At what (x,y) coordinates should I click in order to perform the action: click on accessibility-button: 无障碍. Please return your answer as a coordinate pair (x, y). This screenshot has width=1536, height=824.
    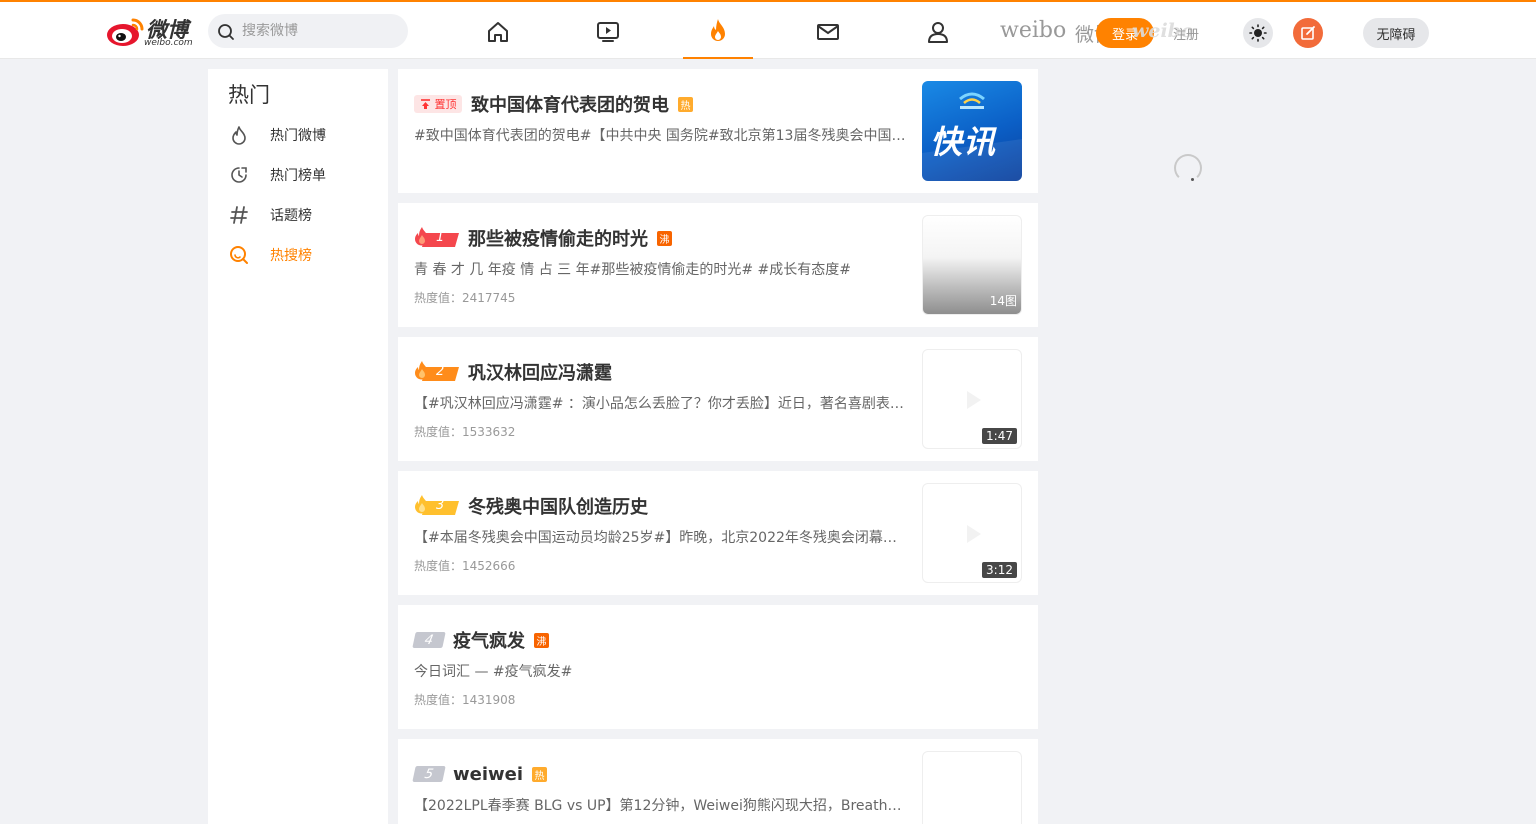
    Looking at the image, I should click on (1396, 33).